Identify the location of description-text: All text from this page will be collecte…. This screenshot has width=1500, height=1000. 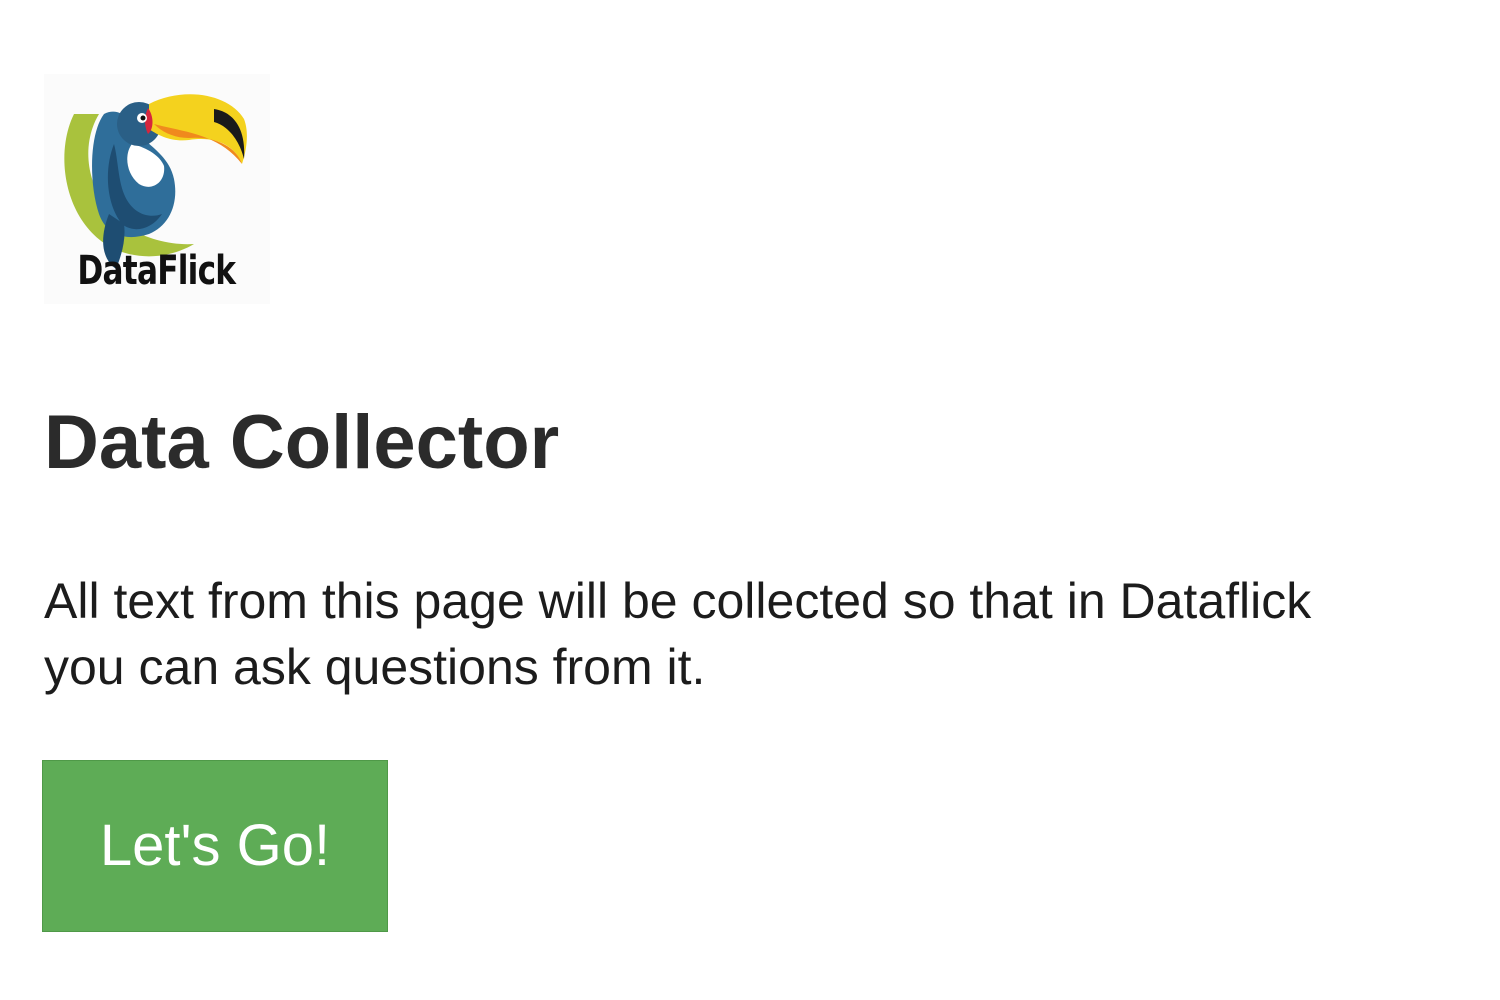
(678, 634).